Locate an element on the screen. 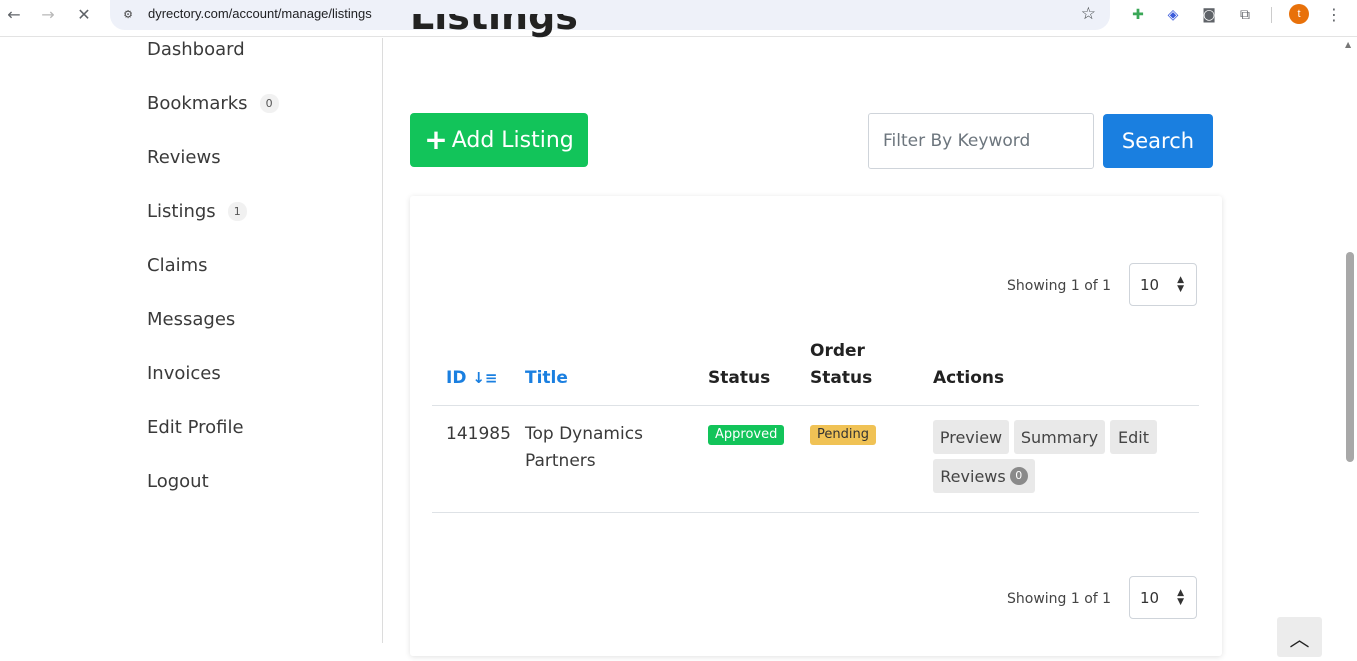 Image resolution: width=1357 pixels, height=661 pixels. sidebar-item-label: Logout is located at coordinates (178, 481).